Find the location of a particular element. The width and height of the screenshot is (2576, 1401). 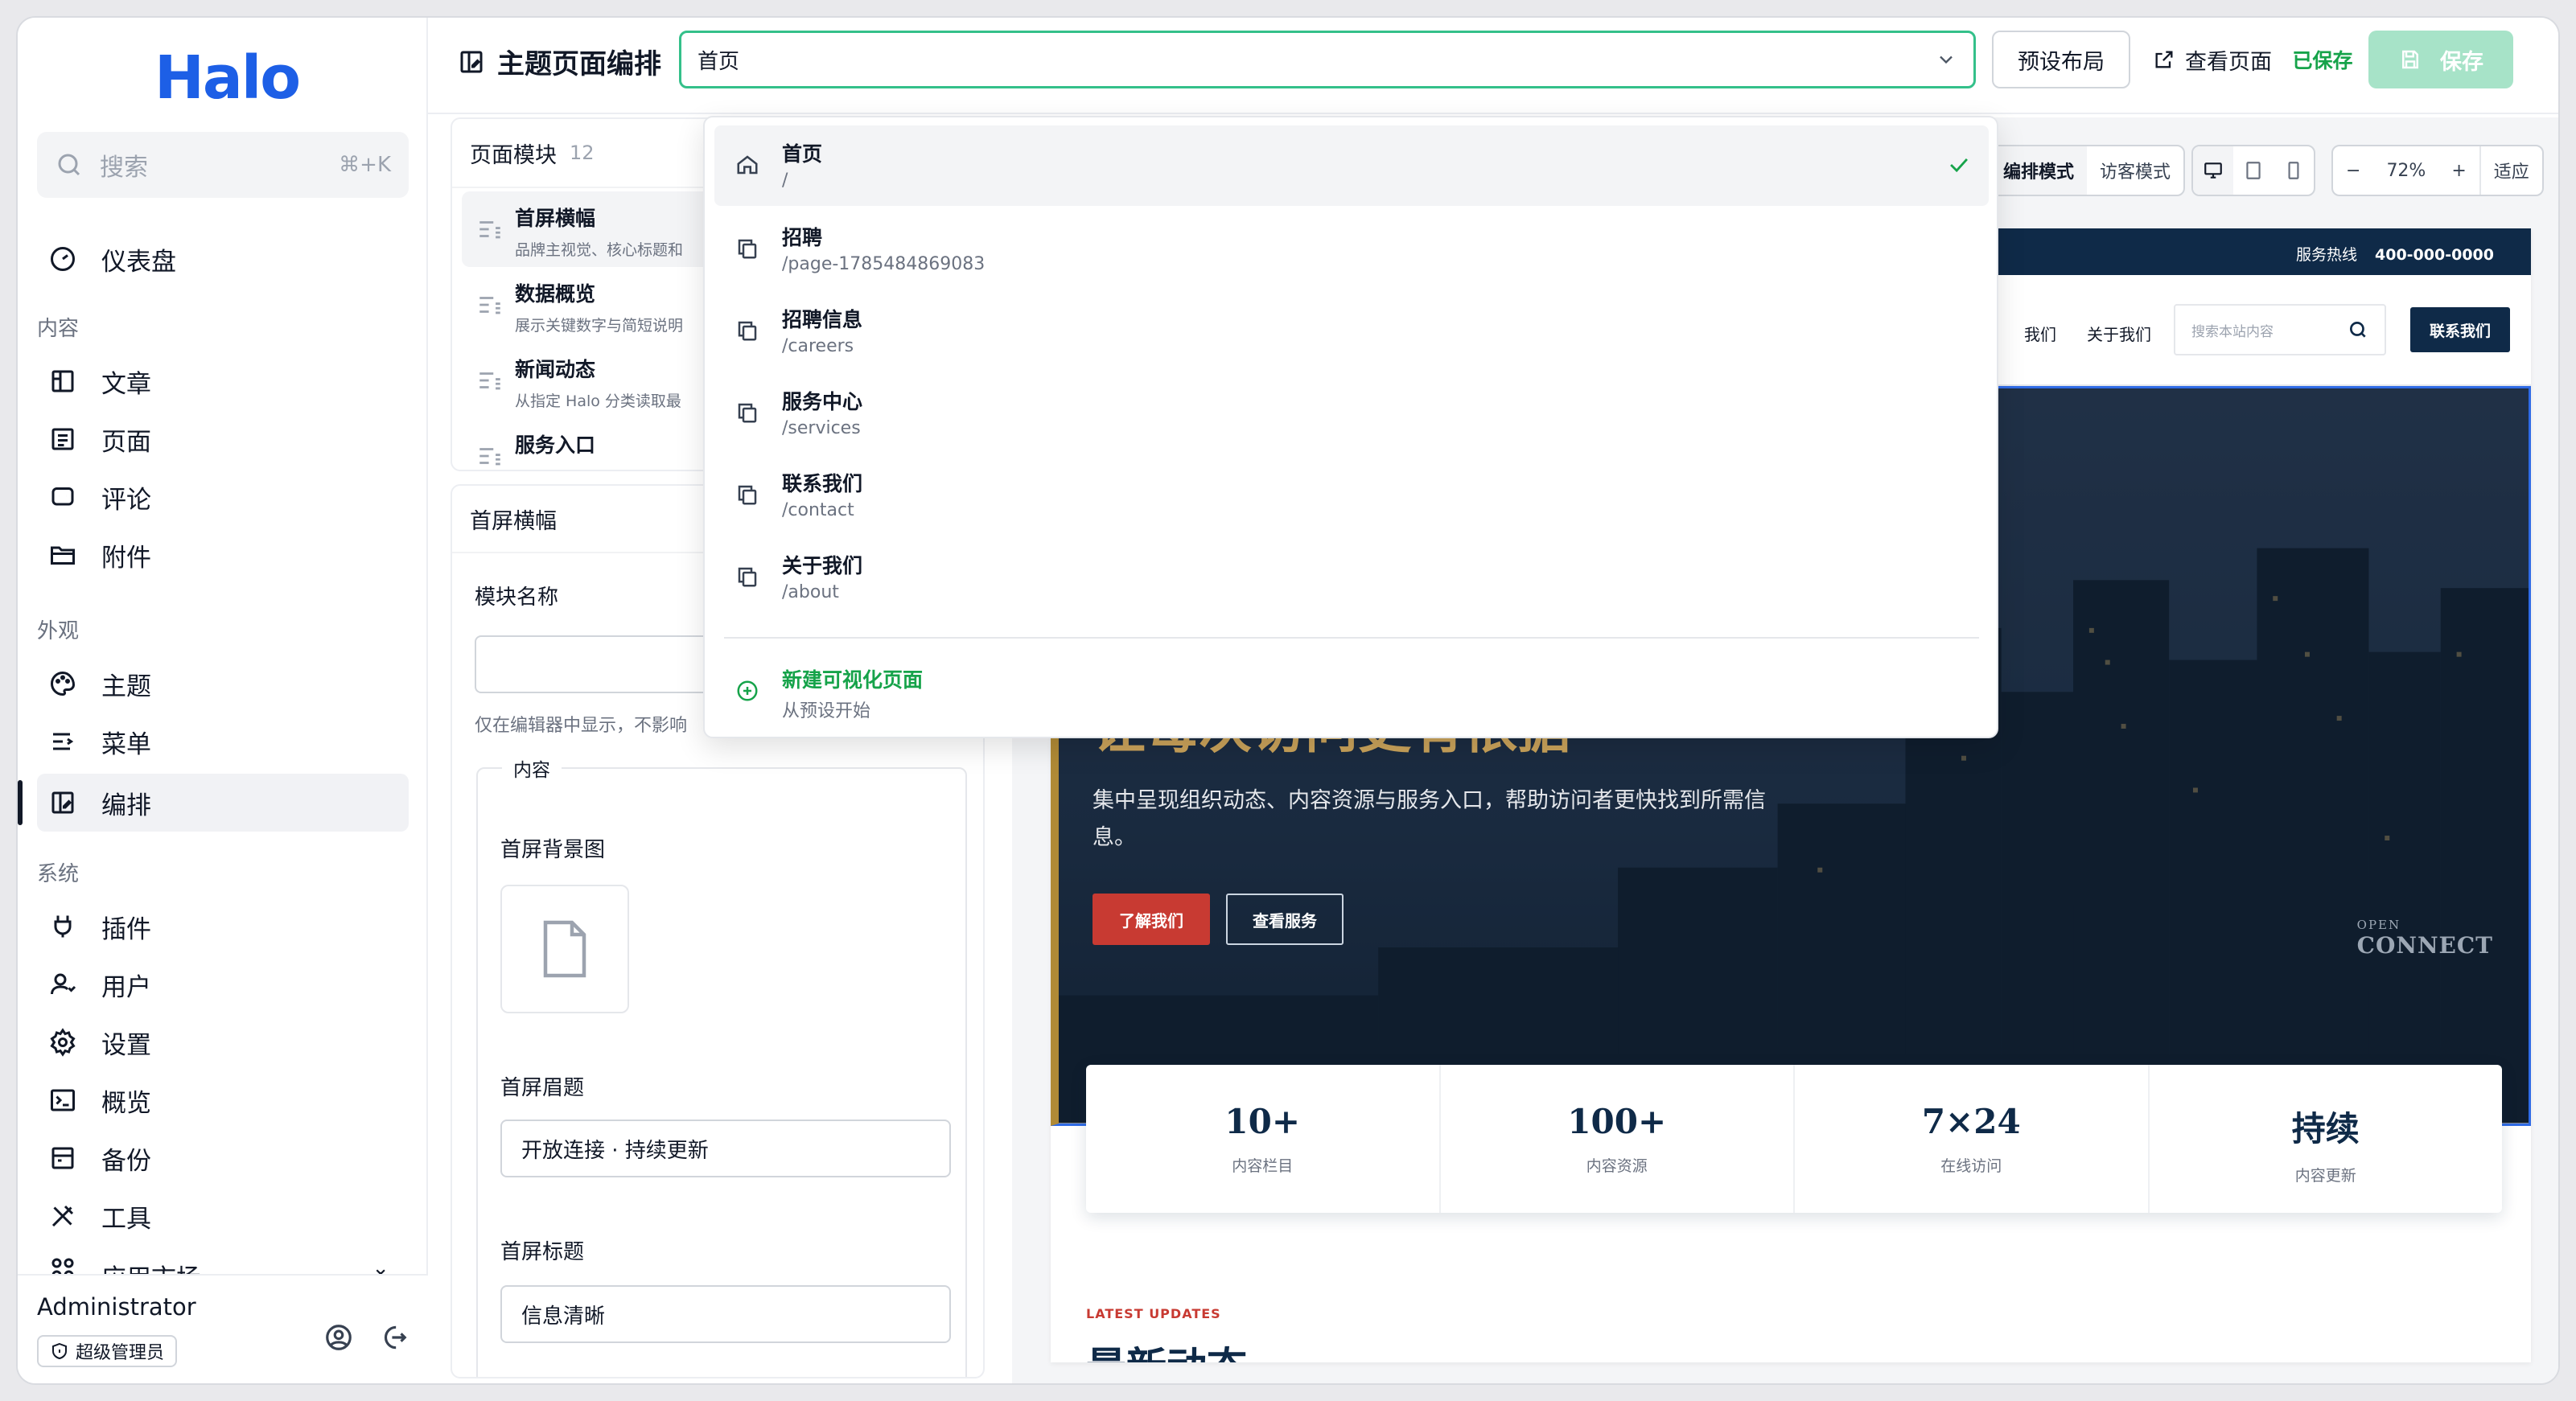

view-page-button: 查看页面 is located at coordinates (2212, 59).